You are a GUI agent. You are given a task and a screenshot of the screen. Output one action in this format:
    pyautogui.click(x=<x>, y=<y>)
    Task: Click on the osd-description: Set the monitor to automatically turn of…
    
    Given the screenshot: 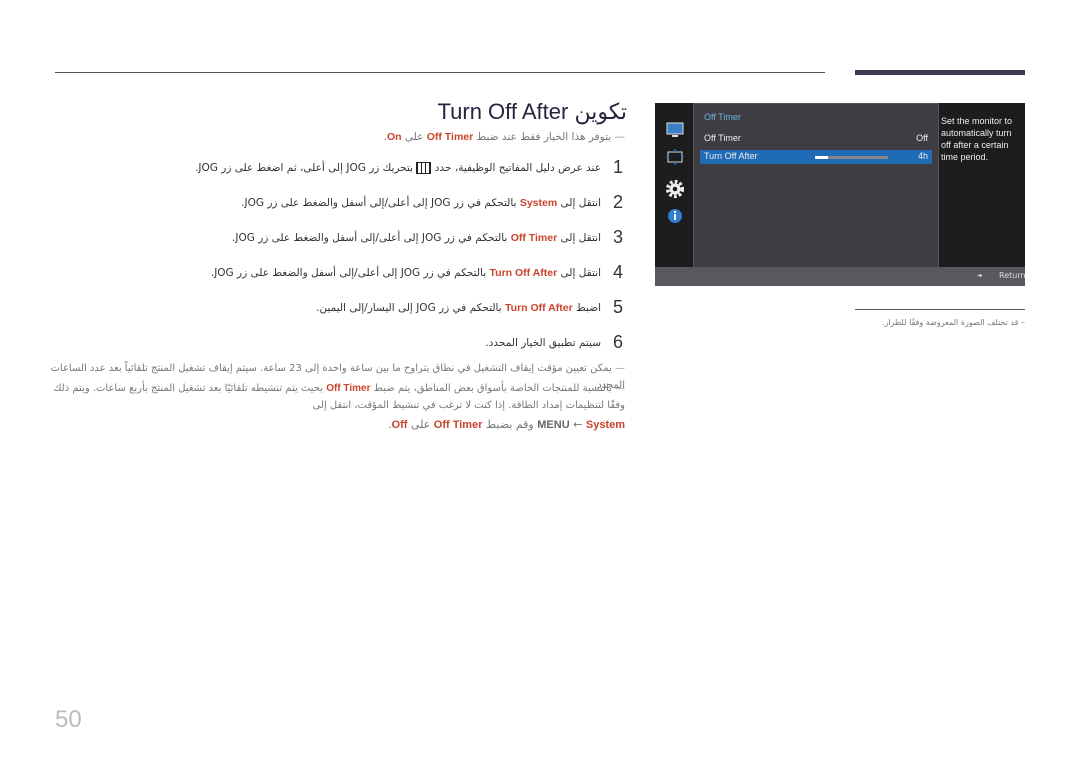 What is the action you would take?
    pyautogui.click(x=977, y=139)
    